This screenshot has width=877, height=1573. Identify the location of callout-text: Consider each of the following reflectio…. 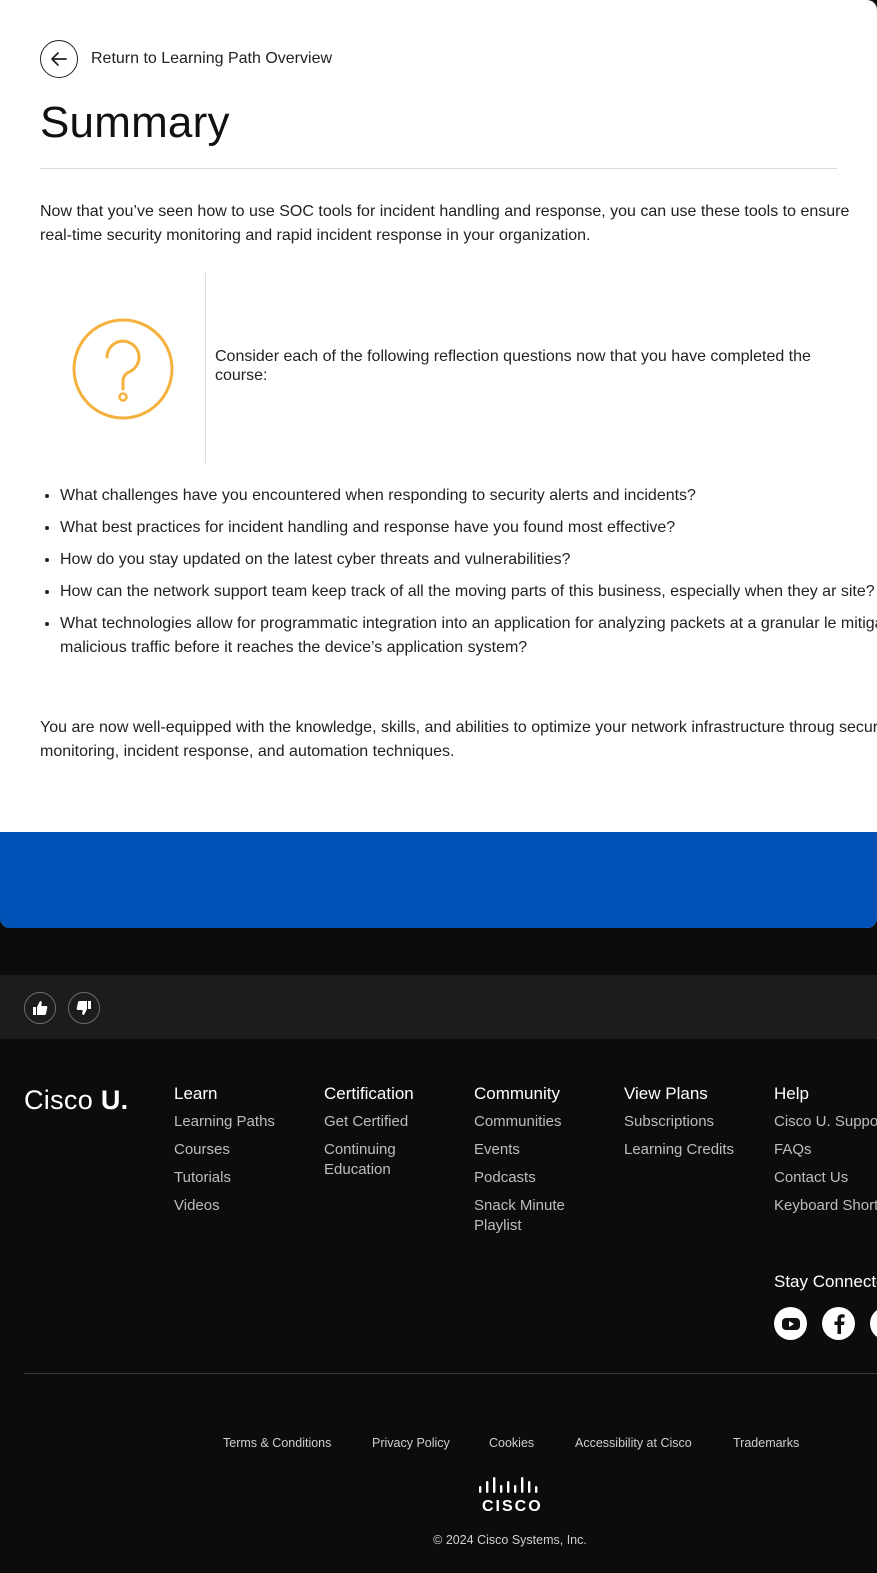
(513, 366).